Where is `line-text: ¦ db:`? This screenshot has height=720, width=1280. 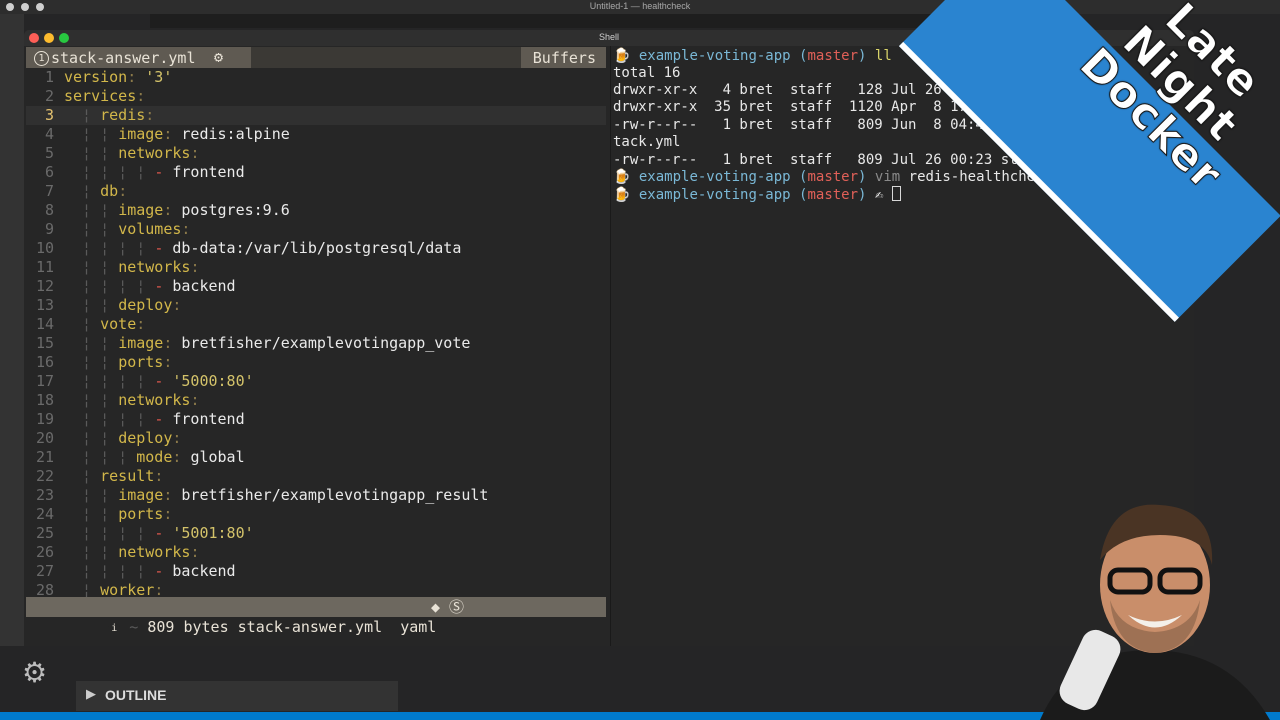
line-text: ¦ db: is located at coordinates (95, 191).